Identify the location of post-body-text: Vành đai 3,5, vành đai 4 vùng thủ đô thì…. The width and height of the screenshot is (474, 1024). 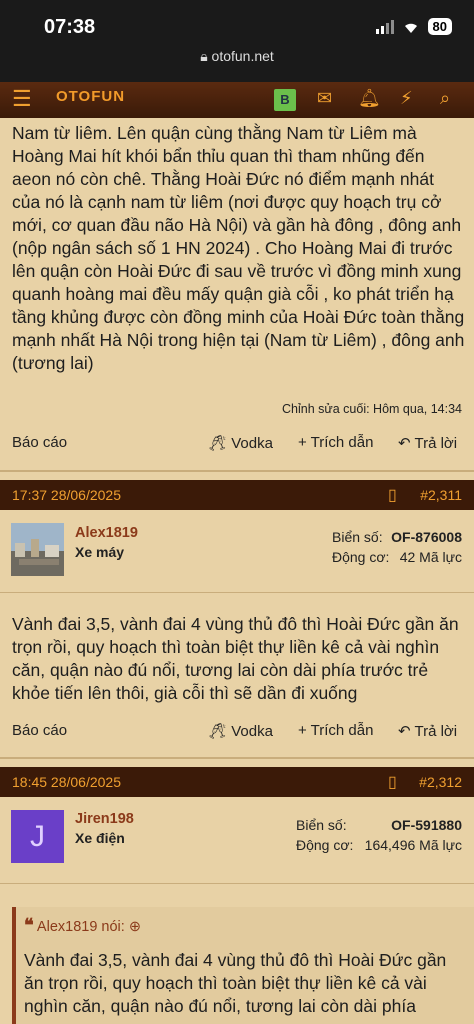
(235, 658).